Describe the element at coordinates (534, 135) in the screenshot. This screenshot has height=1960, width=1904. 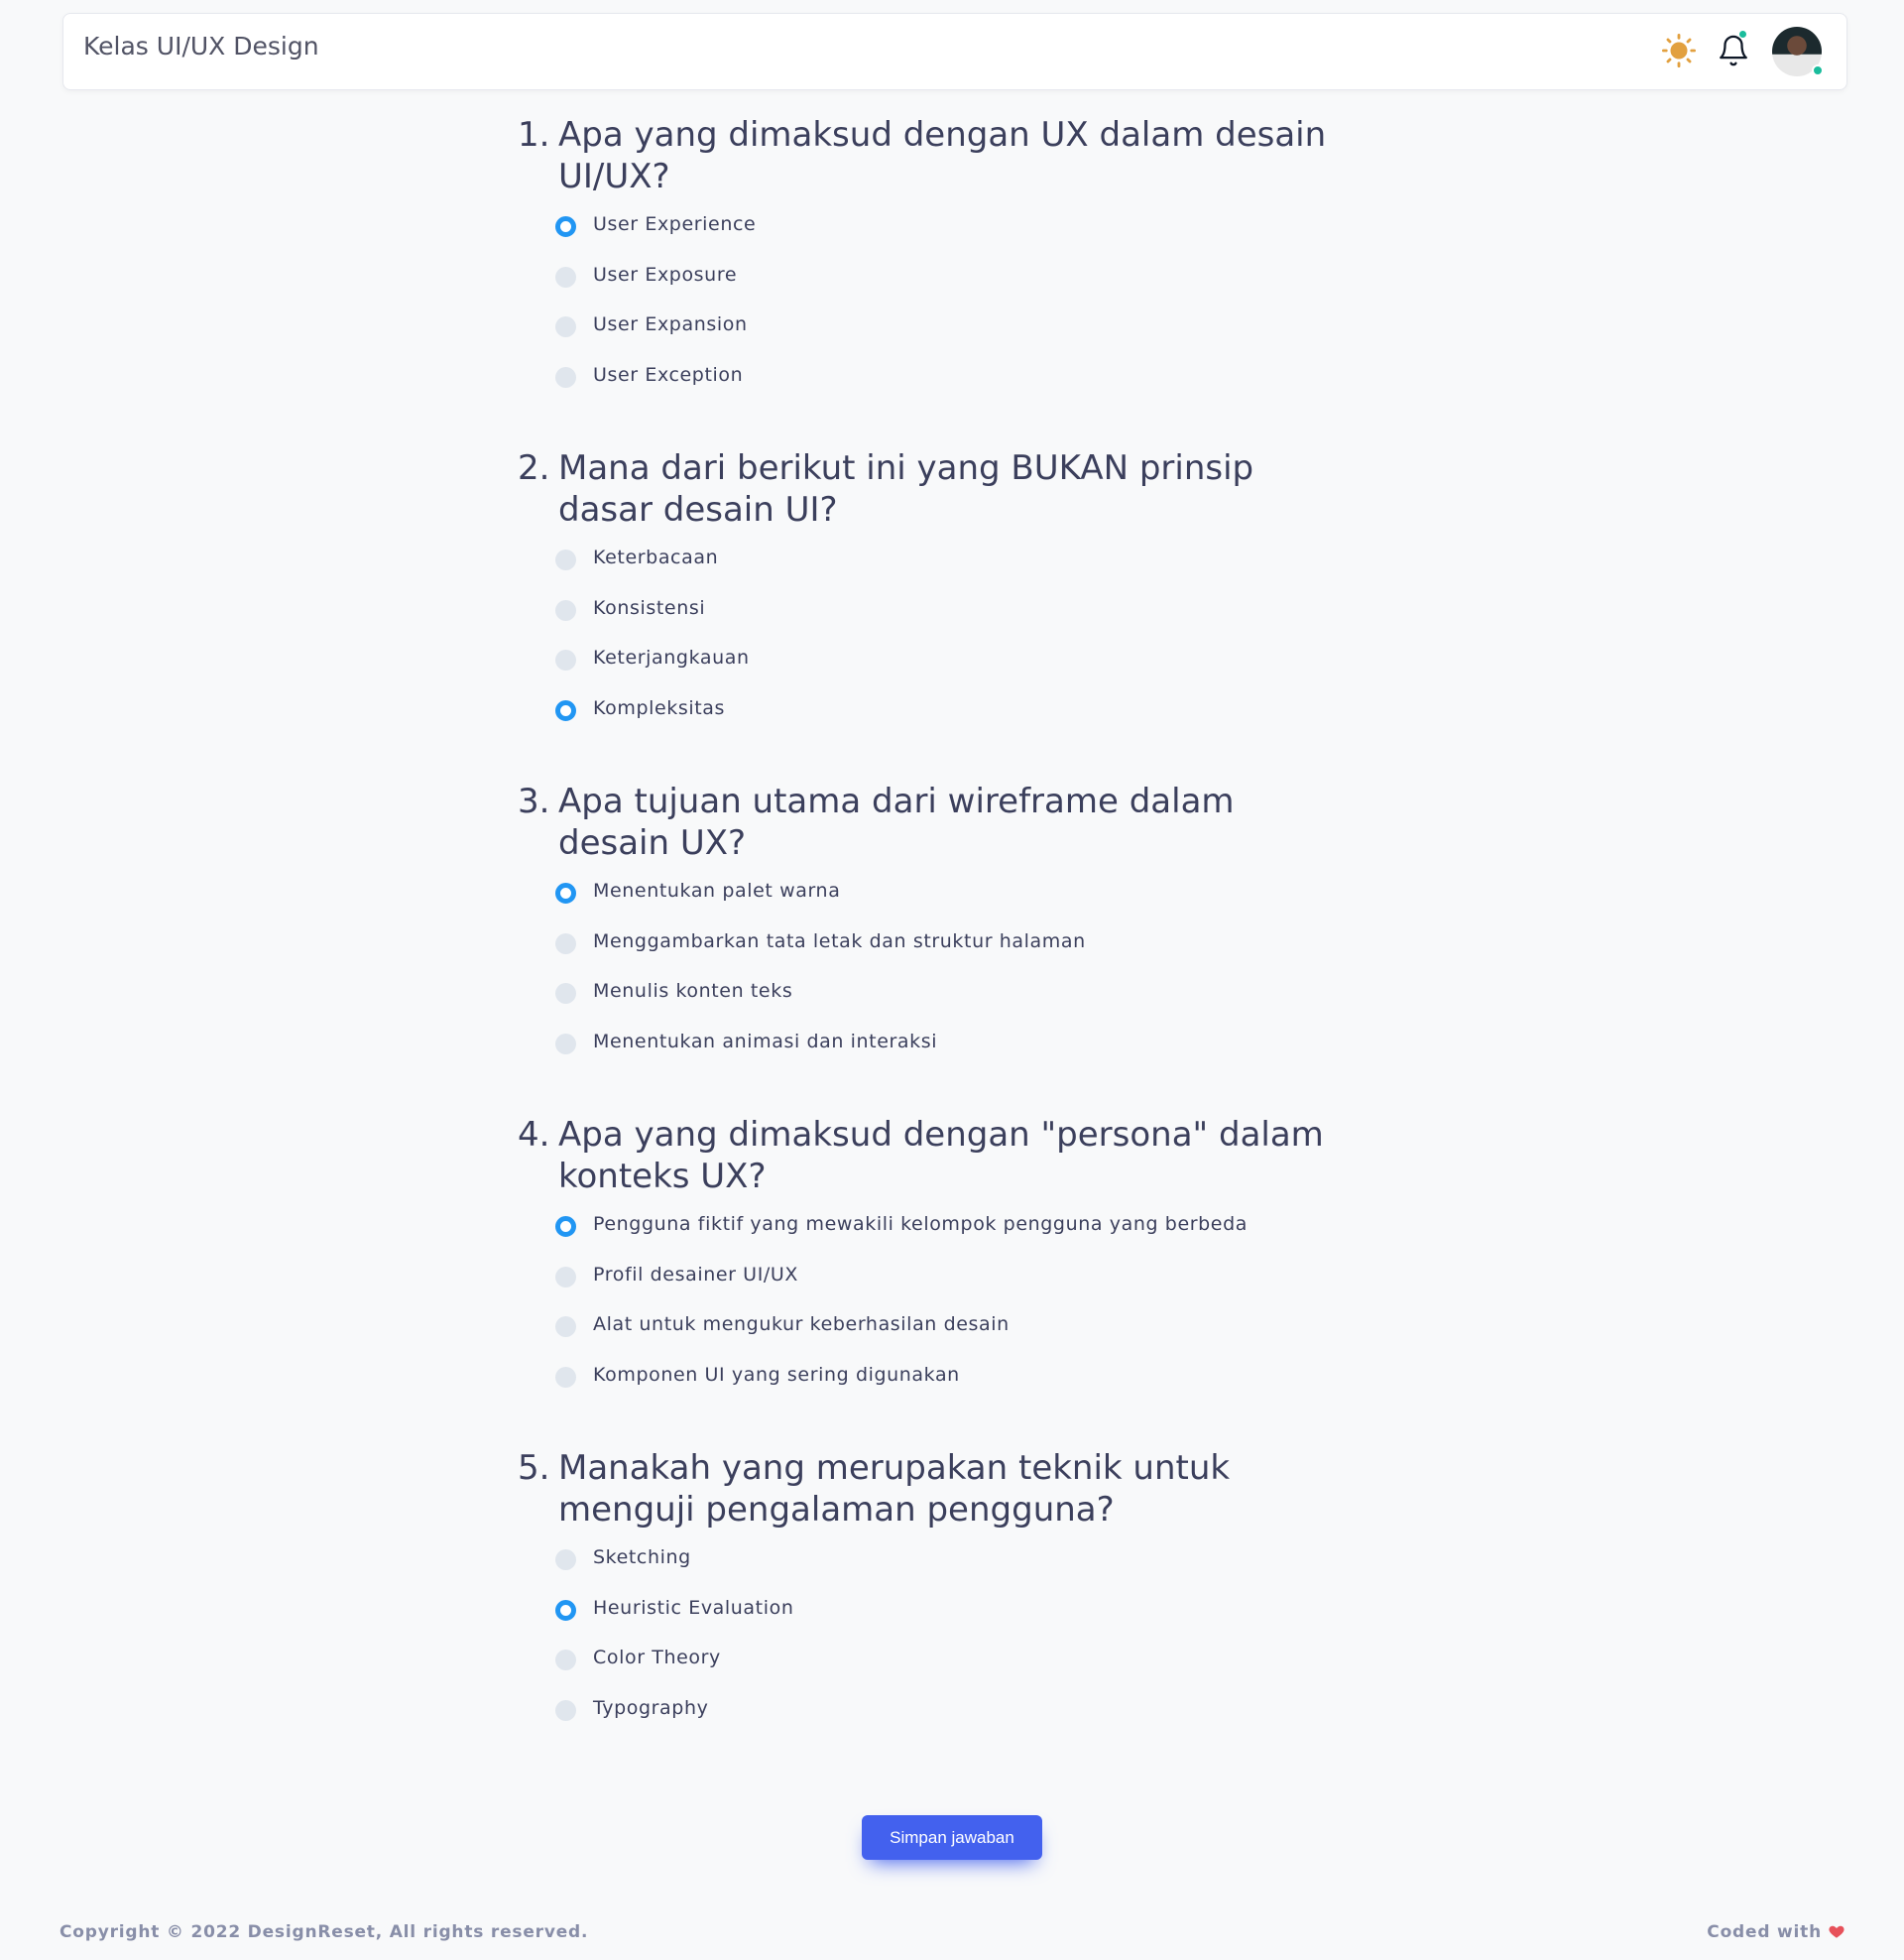
I see `question-number: 1.` at that location.